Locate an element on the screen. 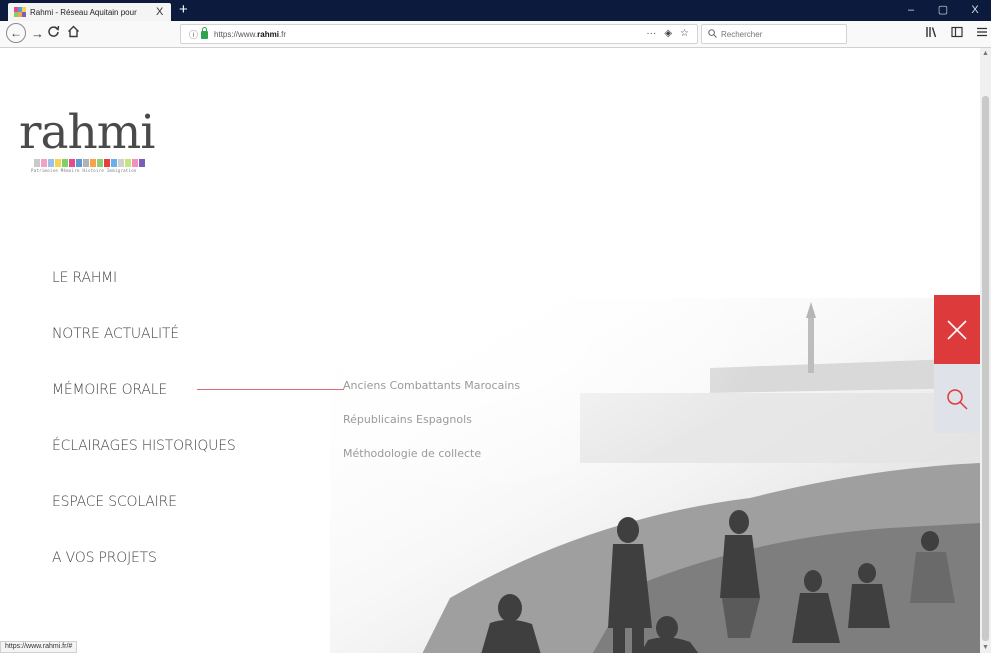 The image size is (991, 653). menu-item-label: MÉMOIRE ORALE is located at coordinates (109, 390).